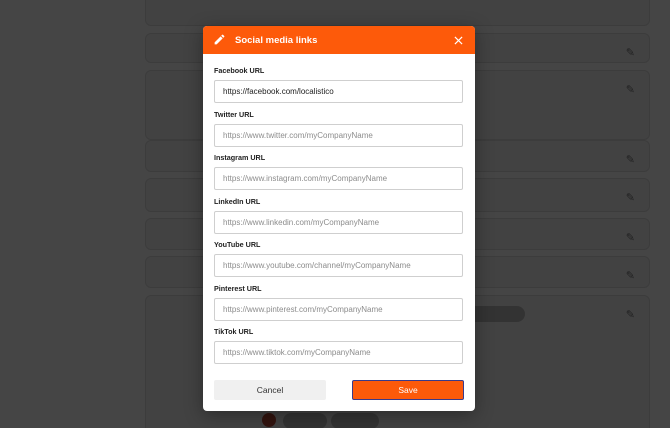 The height and width of the screenshot is (428, 670). Describe the element at coordinates (234, 331) in the screenshot. I see `field-label: TikTok URL` at that location.